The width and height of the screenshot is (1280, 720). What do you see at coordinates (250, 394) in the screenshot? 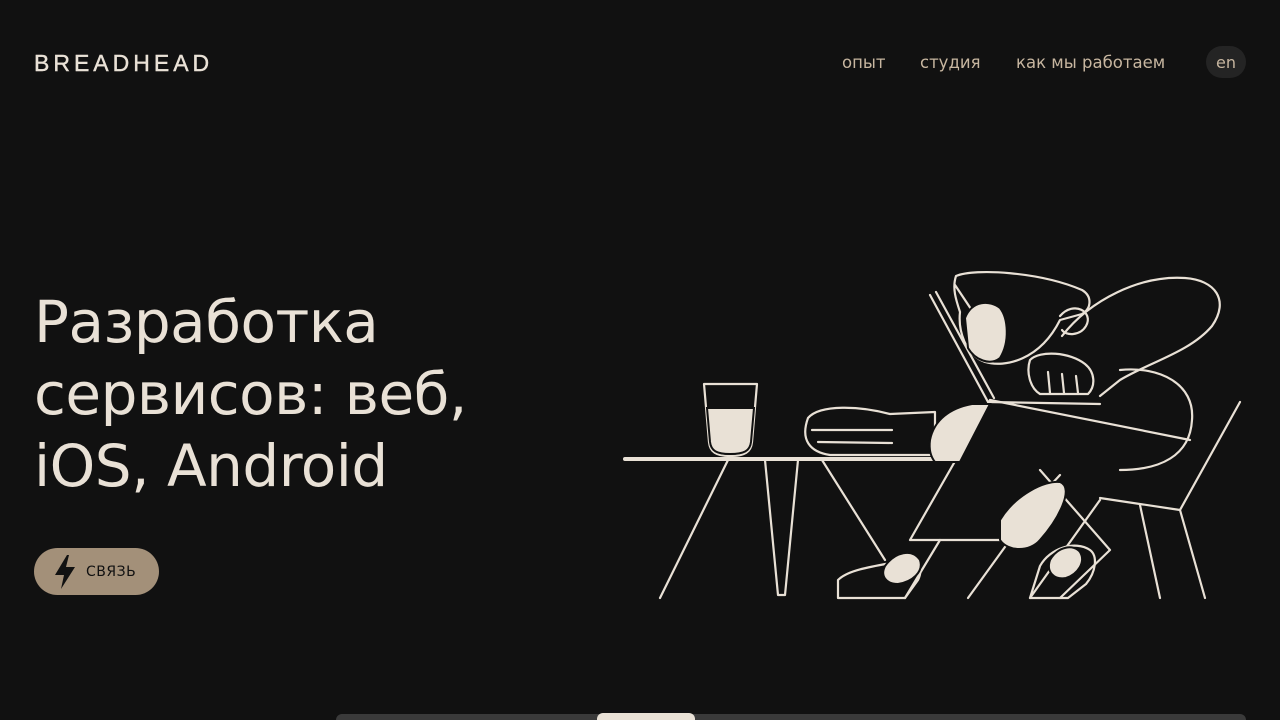
I see `headline-line-2: сервисов: веб,` at bounding box center [250, 394].